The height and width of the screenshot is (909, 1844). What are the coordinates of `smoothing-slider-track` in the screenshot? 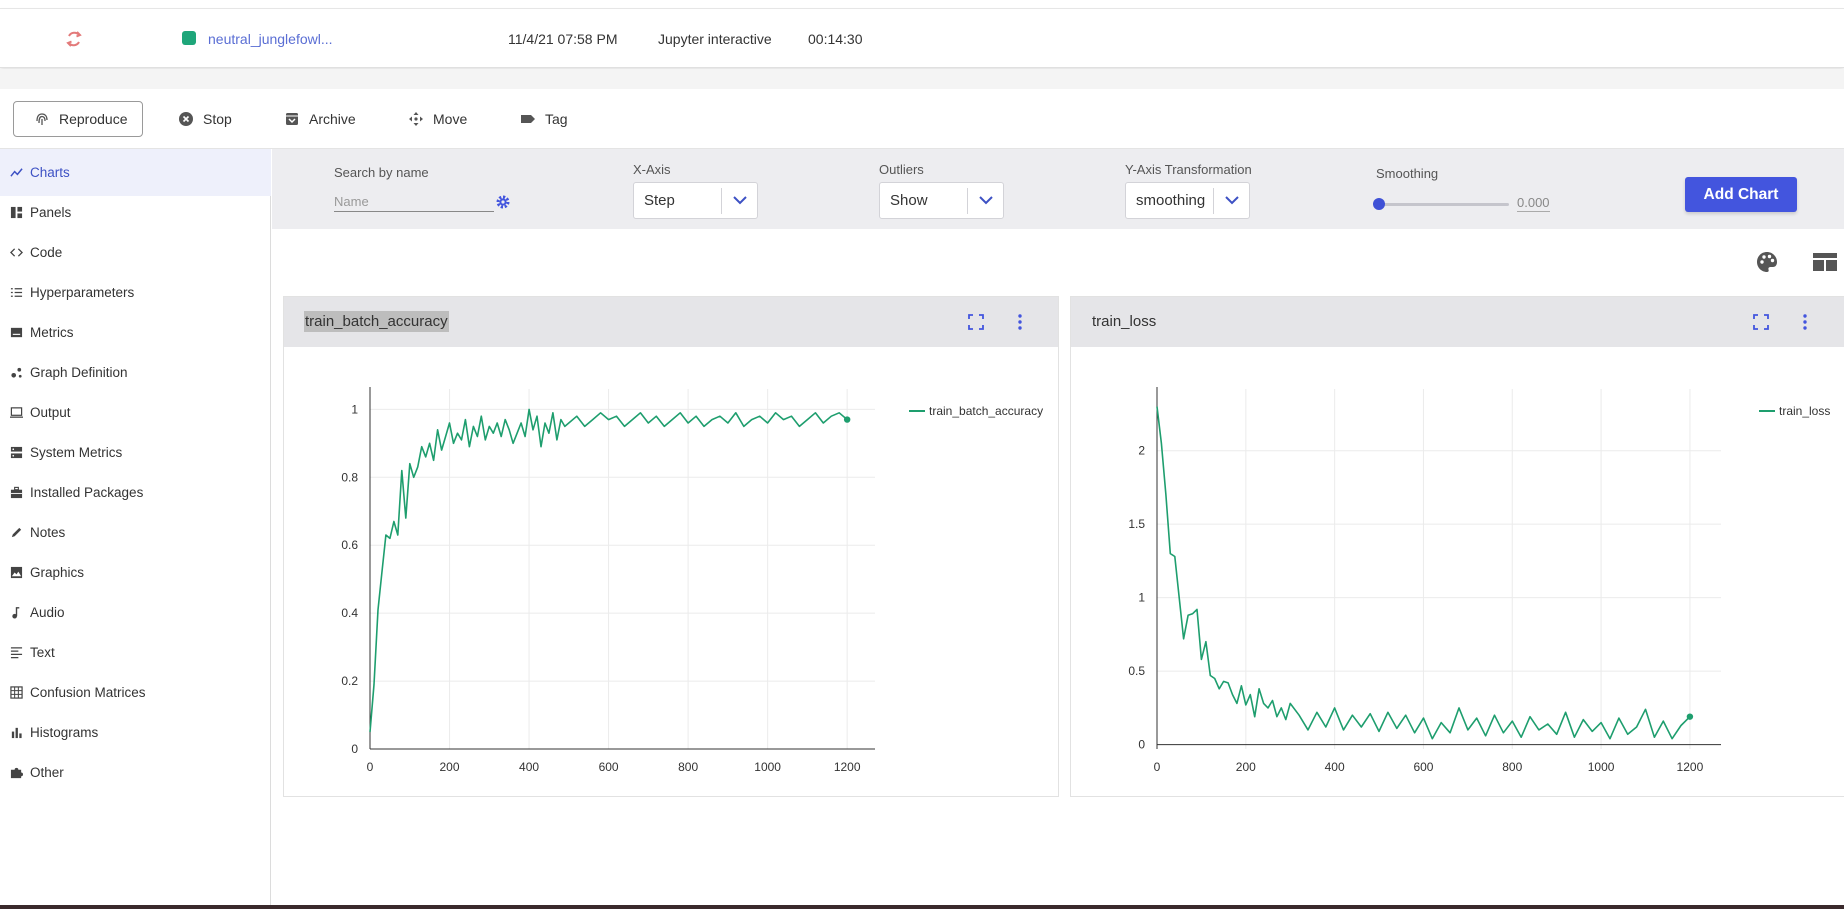 It's located at (1444, 204).